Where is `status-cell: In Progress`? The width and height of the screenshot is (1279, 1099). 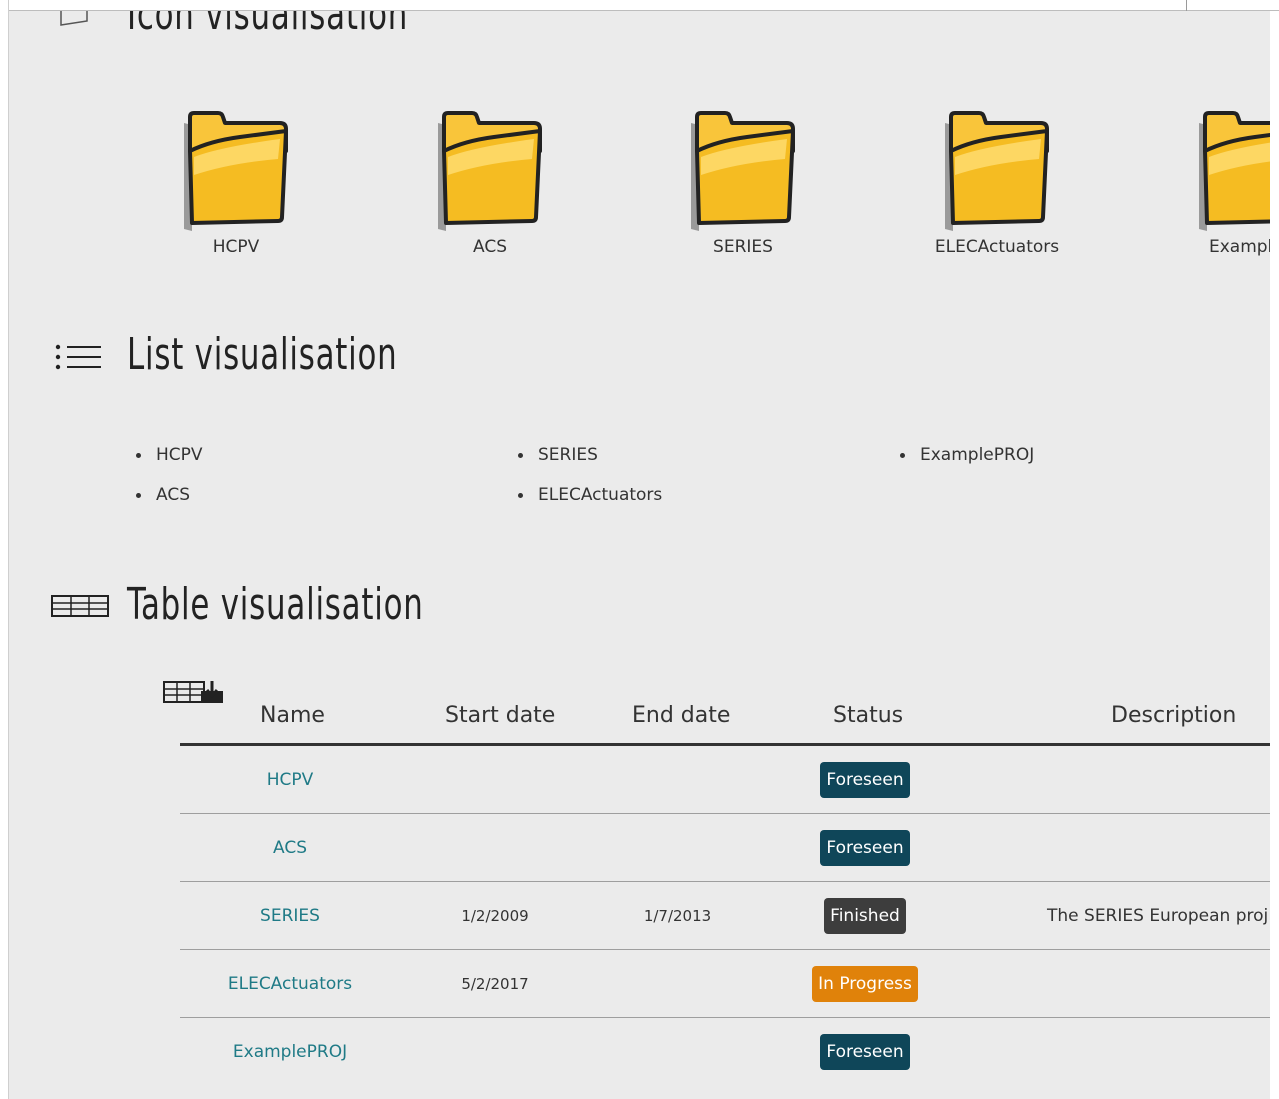 status-cell: In Progress is located at coordinates (865, 983).